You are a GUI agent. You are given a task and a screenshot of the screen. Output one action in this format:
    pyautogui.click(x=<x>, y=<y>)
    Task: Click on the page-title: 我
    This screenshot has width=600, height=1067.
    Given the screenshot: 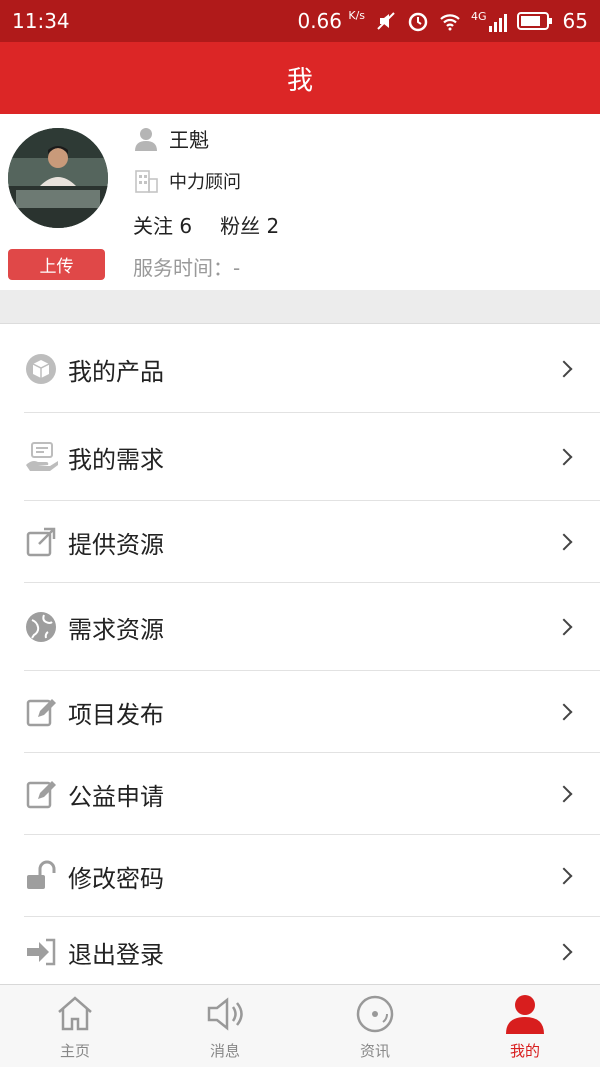 What is the action you would take?
    pyautogui.click(x=299, y=80)
    